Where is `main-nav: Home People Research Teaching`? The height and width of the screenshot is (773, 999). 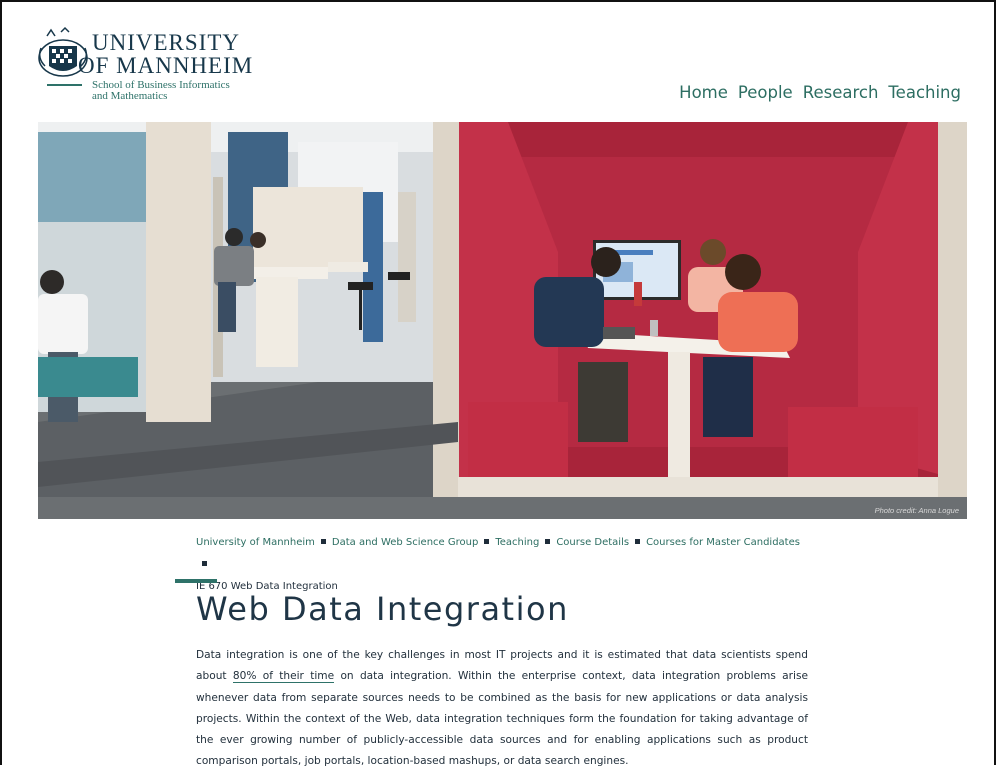 main-nav: Home People Research Teaching is located at coordinates (820, 92).